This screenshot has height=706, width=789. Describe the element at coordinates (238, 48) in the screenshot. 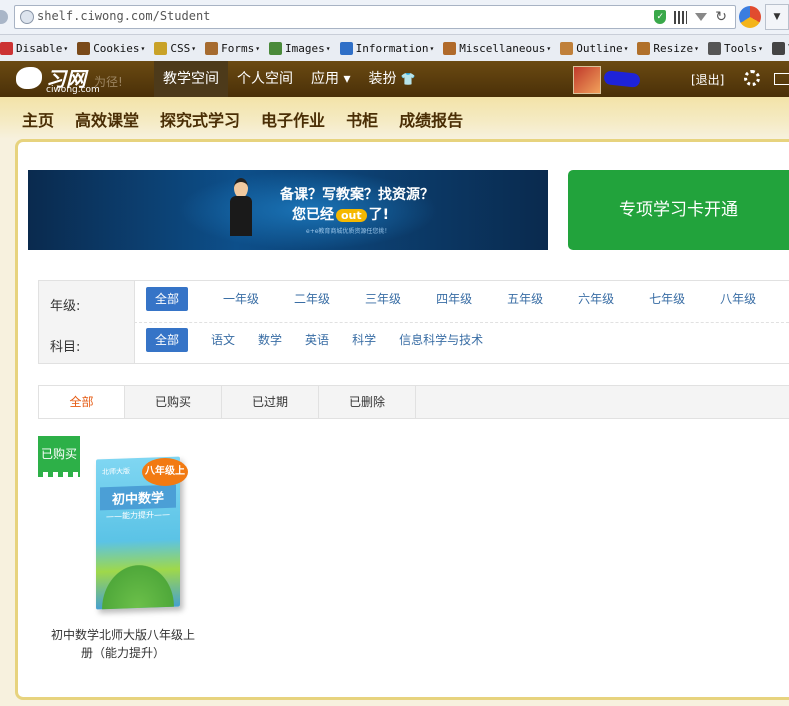

I see `devbar-label: Forms` at that location.